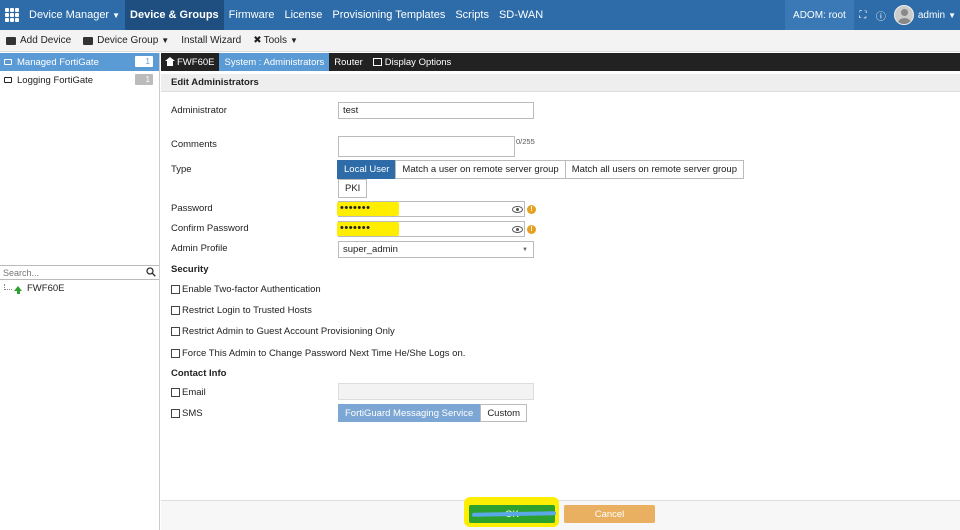 The height and width of the screenshot is (530, 960). Describe the element at coordinates (409, 413) in the screenshot. I see `fortiguard-messaging-button: FortiGuard Messaging Service` at that location.